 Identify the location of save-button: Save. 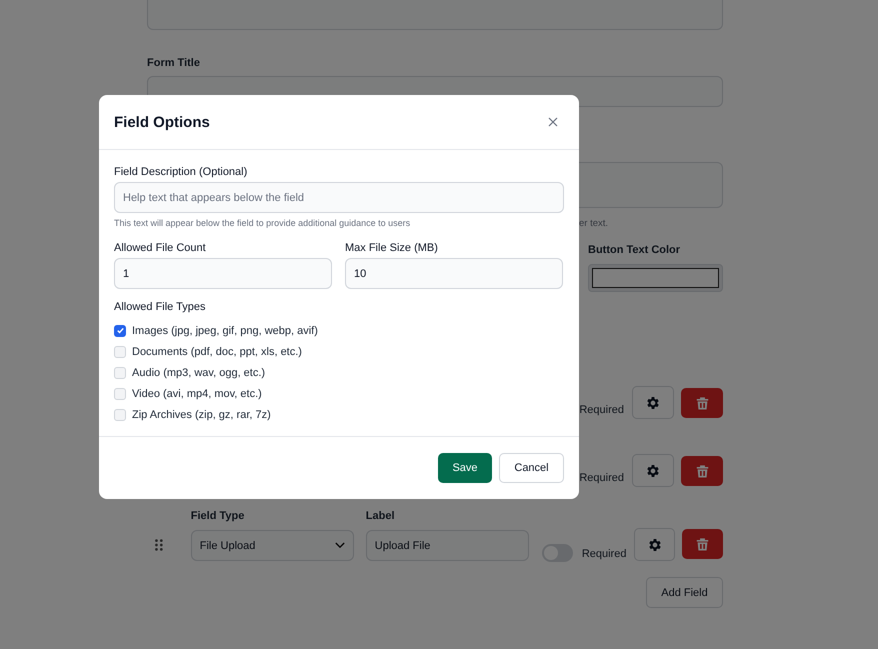
(465, 468).